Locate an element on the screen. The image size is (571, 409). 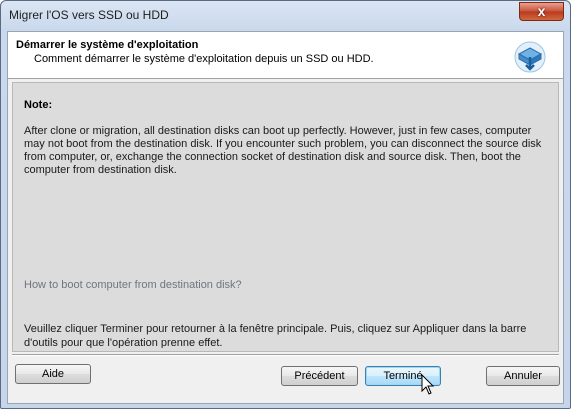
close-button: x is located at coordinates (541, 11).